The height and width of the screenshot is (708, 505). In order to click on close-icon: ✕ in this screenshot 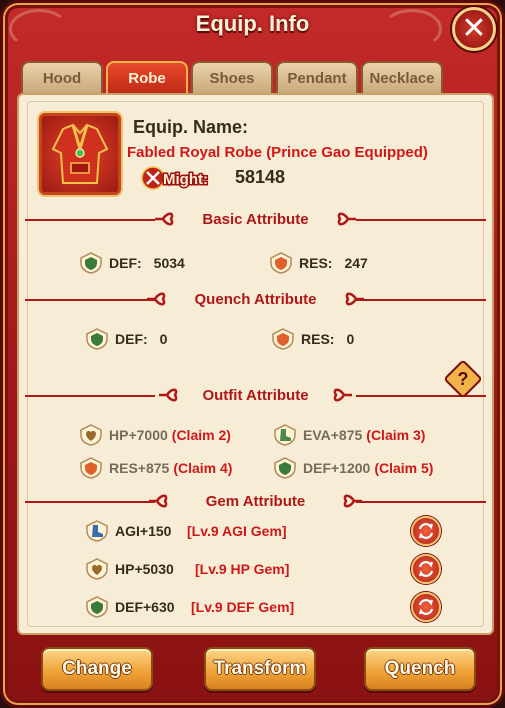, I will do `click(474, 28)`.